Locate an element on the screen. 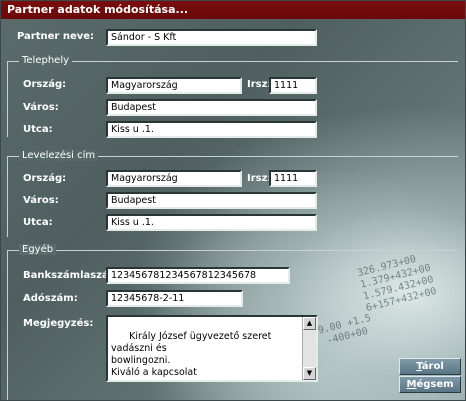  tax-number-field: 12345678-2-11 is located at coordinates (174, 298).